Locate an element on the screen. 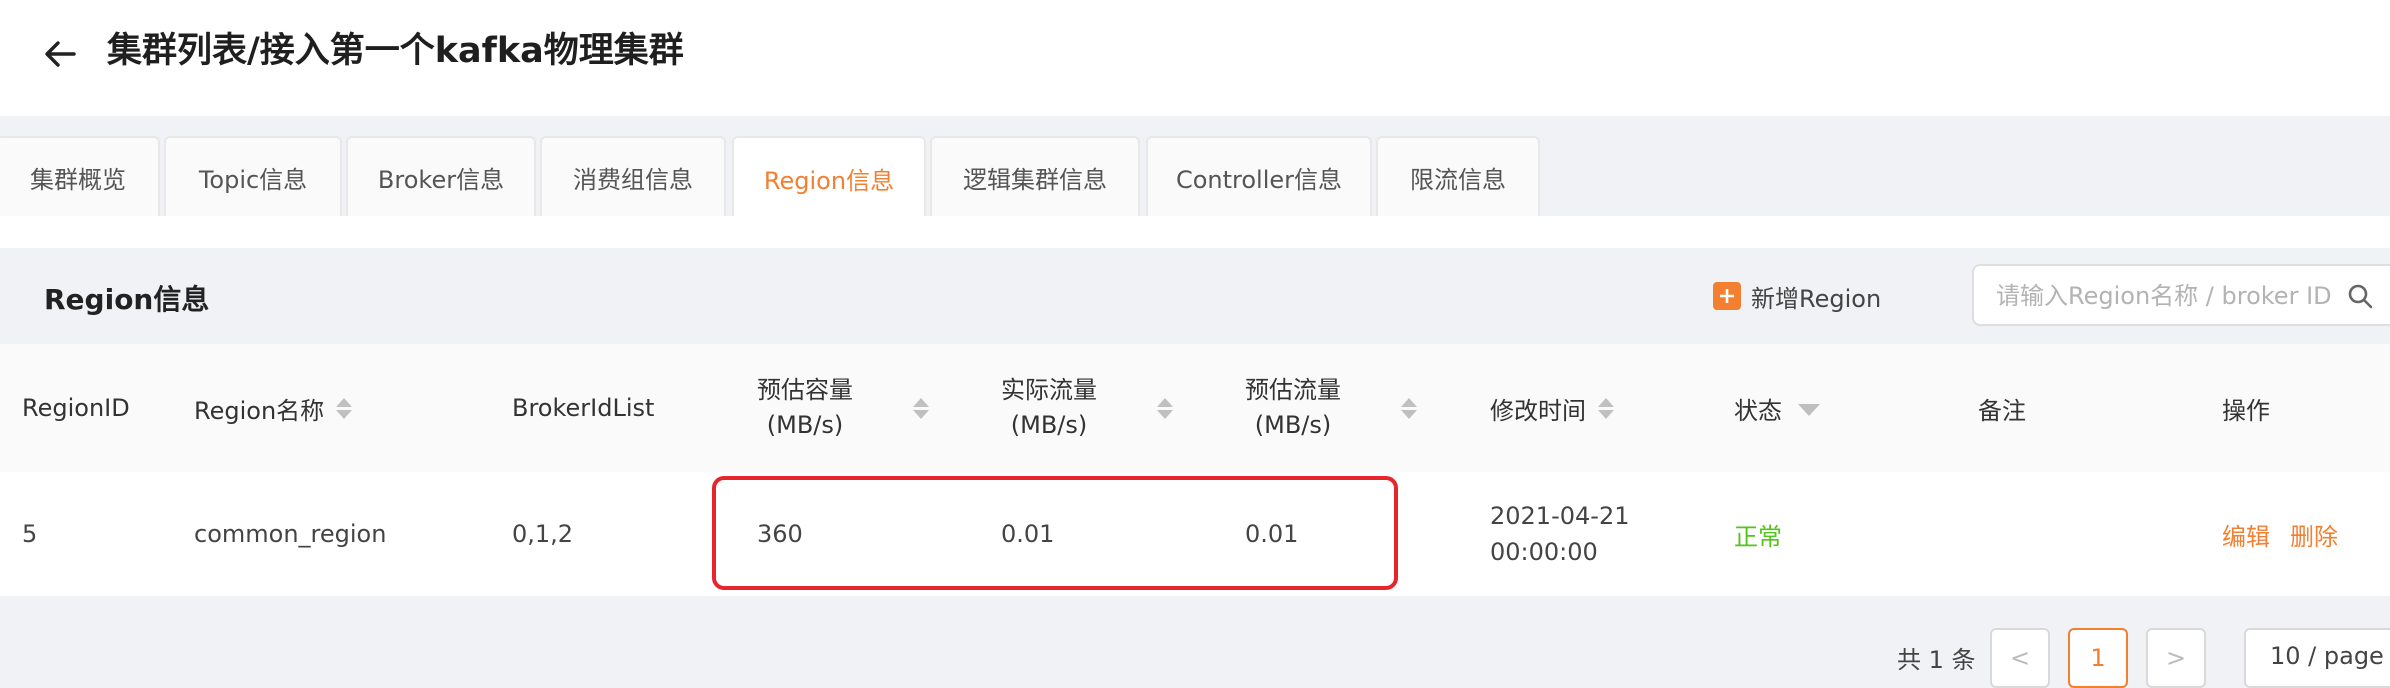  col-region-name-label: Region名称 is located at coordinates (259, 410).